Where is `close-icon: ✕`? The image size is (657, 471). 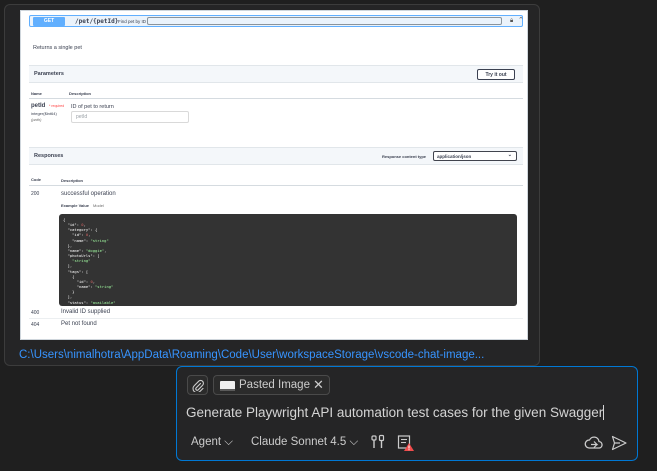 close-icon: ✕ is located at coordinates (318, 385).